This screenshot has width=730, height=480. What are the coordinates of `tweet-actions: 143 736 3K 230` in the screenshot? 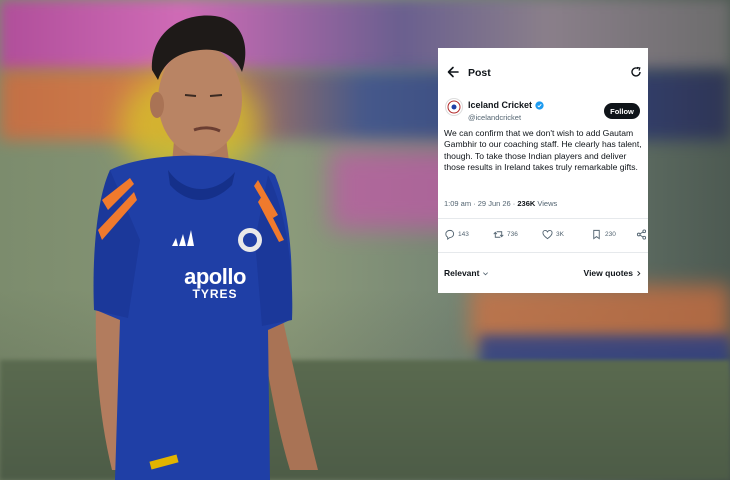 It's located at (543, 237).